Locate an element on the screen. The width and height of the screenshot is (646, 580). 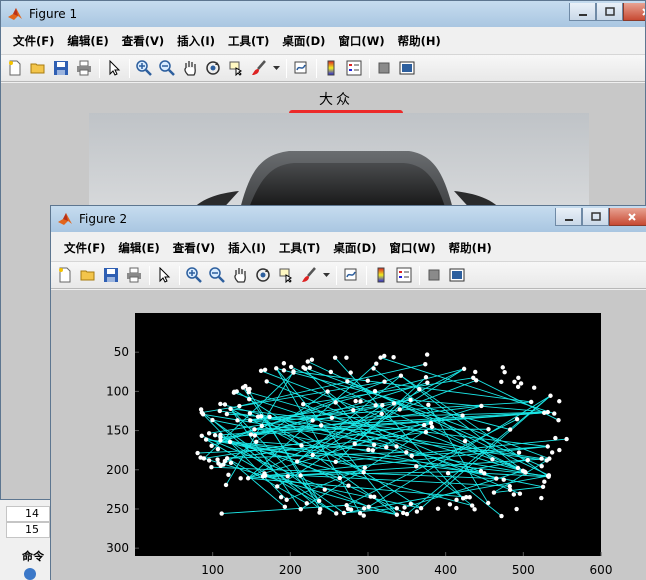
hide-plot-tools-icon is located at coordinates (433, 275).